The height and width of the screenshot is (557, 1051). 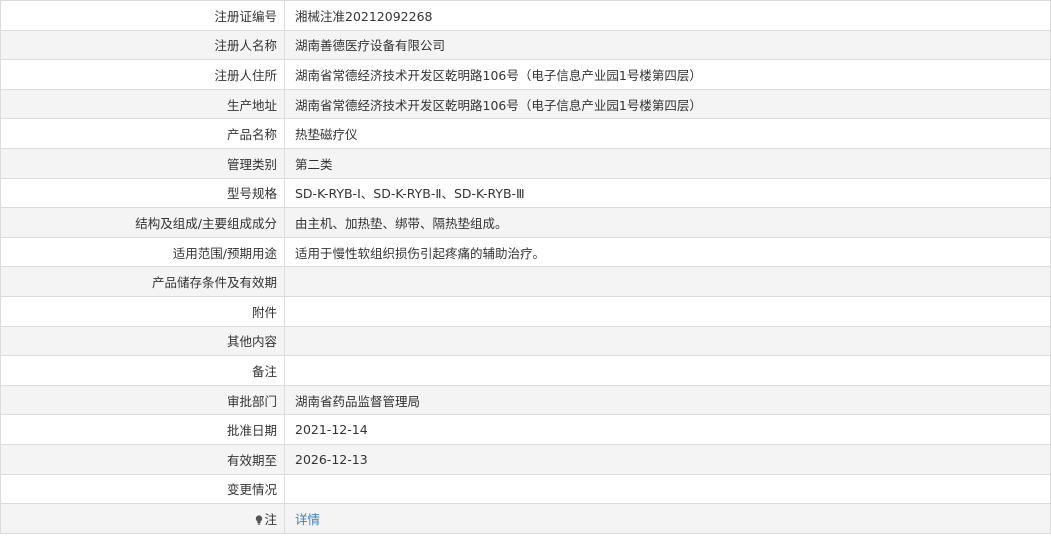 I want to click on row-label: 其他内容, so click(x=142, y=341).